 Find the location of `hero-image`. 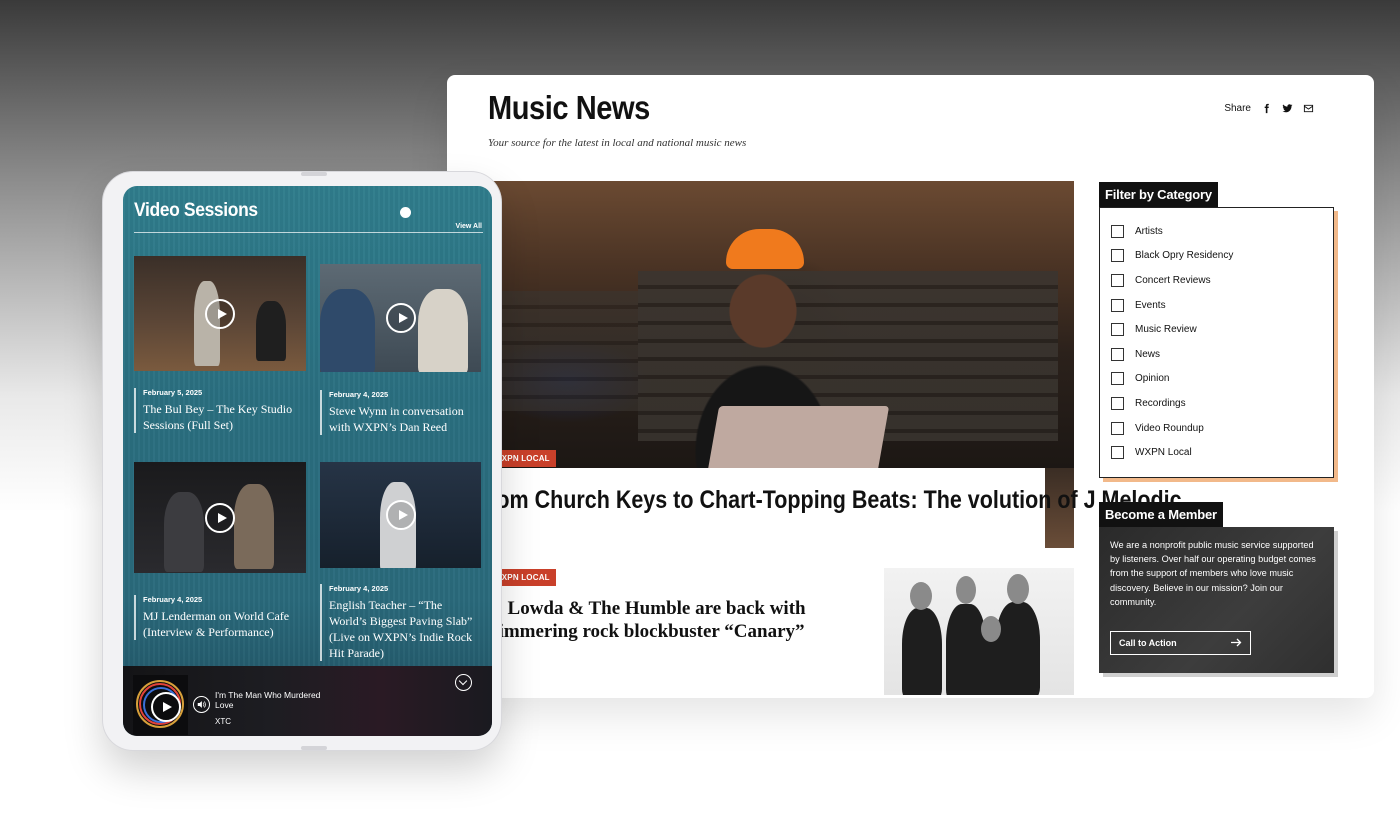

hero-image is located at coordinates (781, 324).